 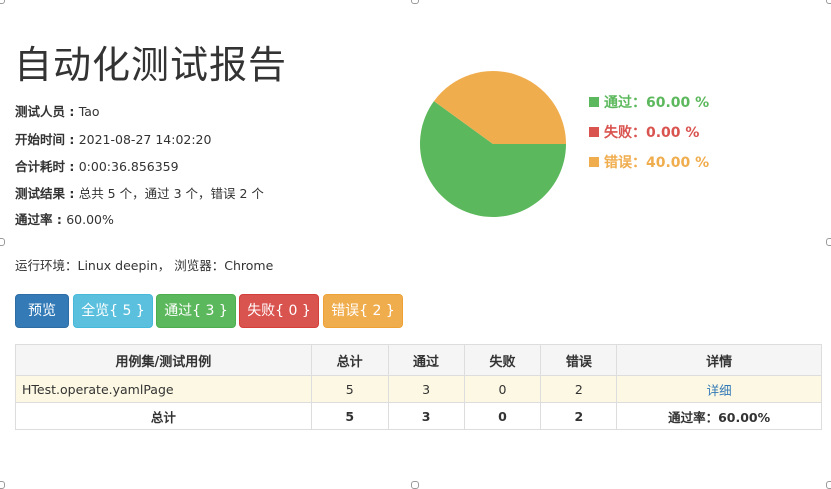 What do you see at coordinates (128, 166) in the screenshot?
I see `info-duration-value: 0:00:36.856359` at bounding box center [128, 166].